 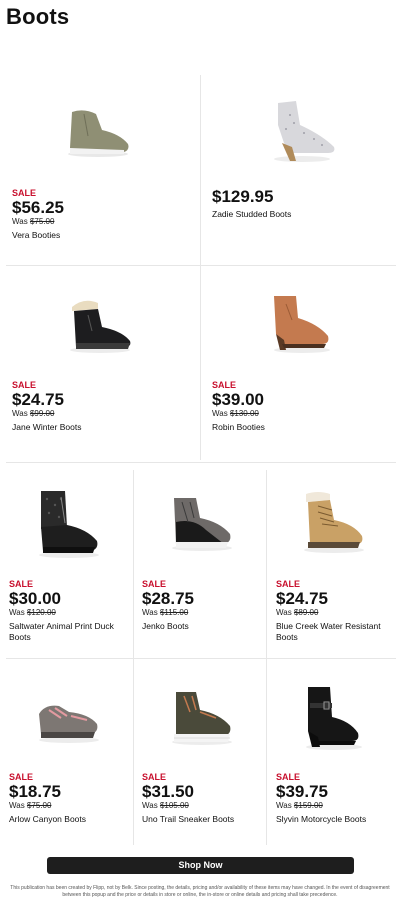 I want to click on was-price: Was $130.00, so click(x=235, y=413).